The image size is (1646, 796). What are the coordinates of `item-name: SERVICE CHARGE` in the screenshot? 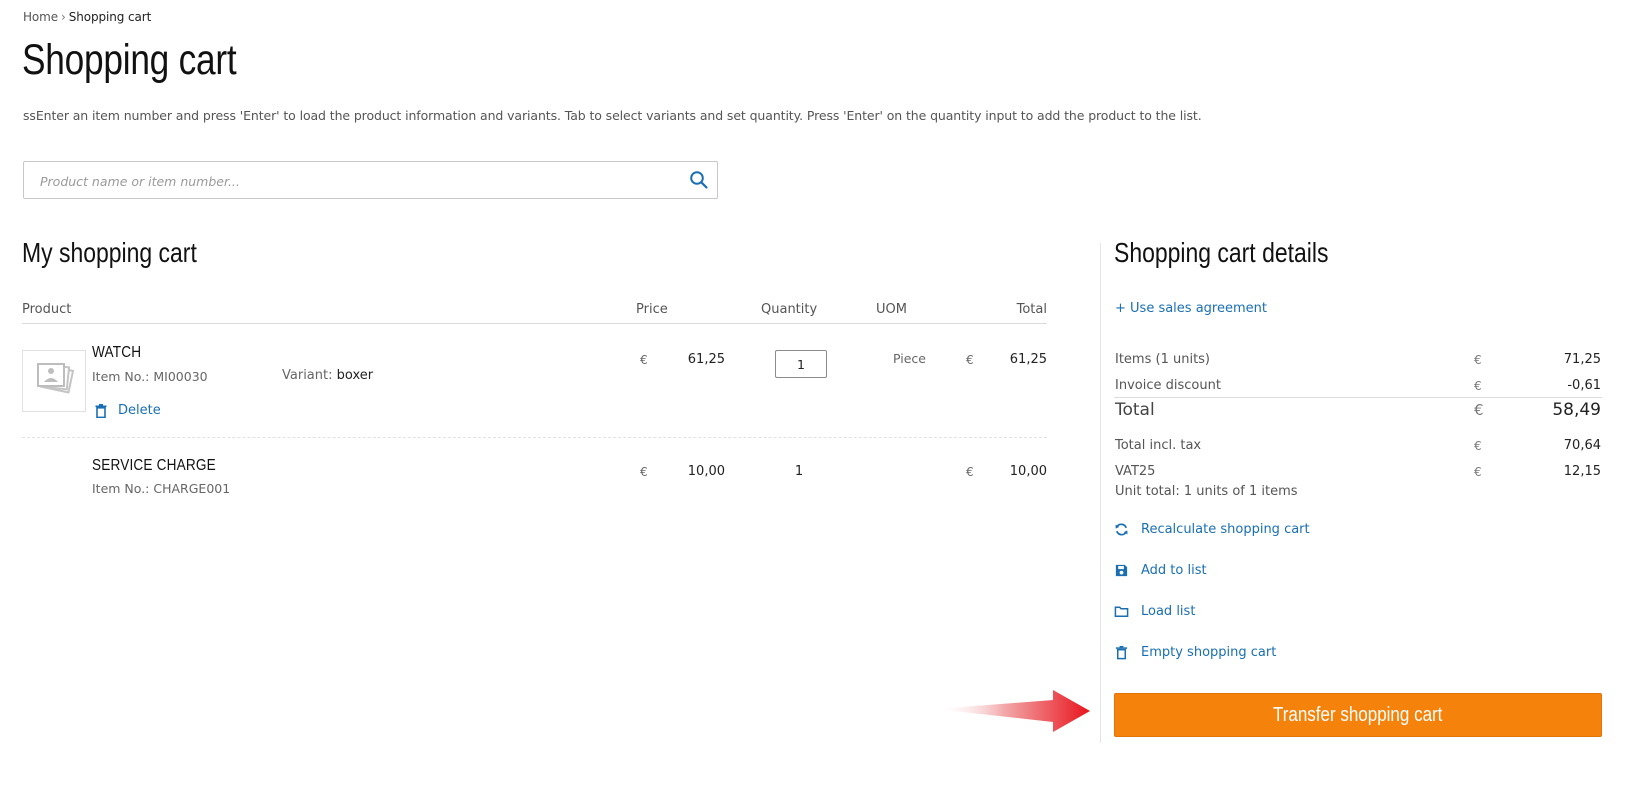 It's located at (154, 465).